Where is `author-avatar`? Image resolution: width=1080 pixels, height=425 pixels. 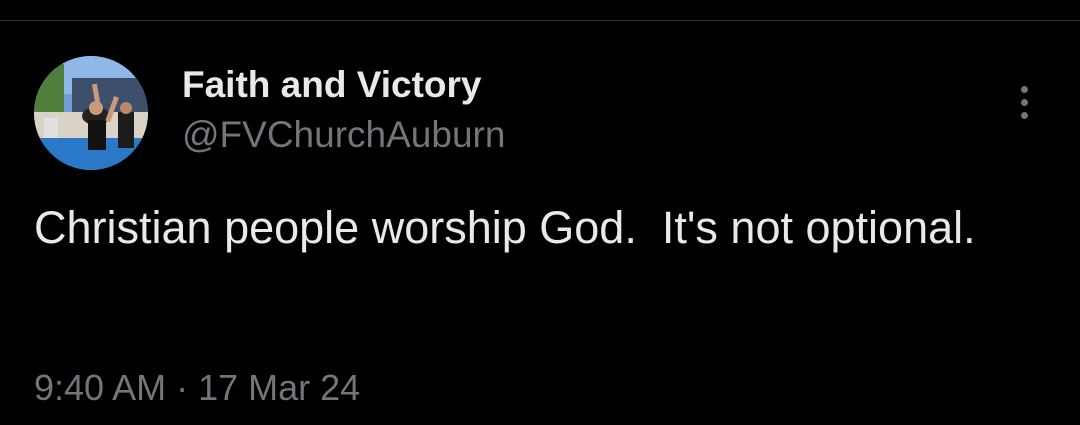 author-avatar is located at coordinates (91, 113).